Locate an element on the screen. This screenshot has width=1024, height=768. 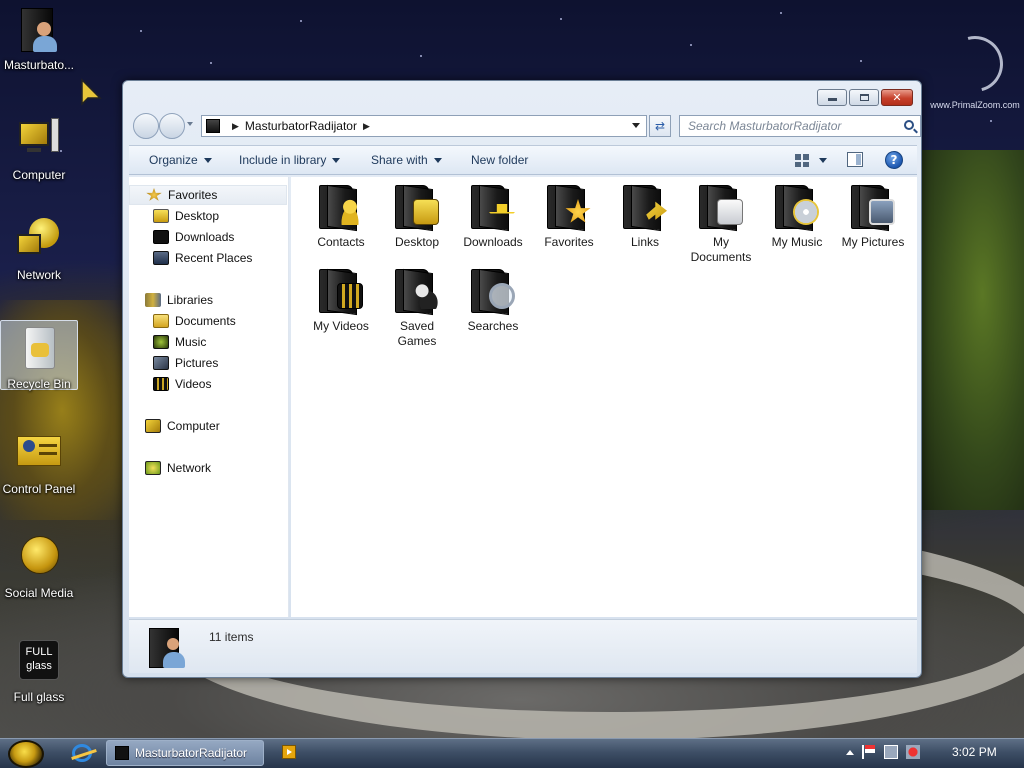
folder-item-saved-games: Saved Games is located at coordinates (417, 308).